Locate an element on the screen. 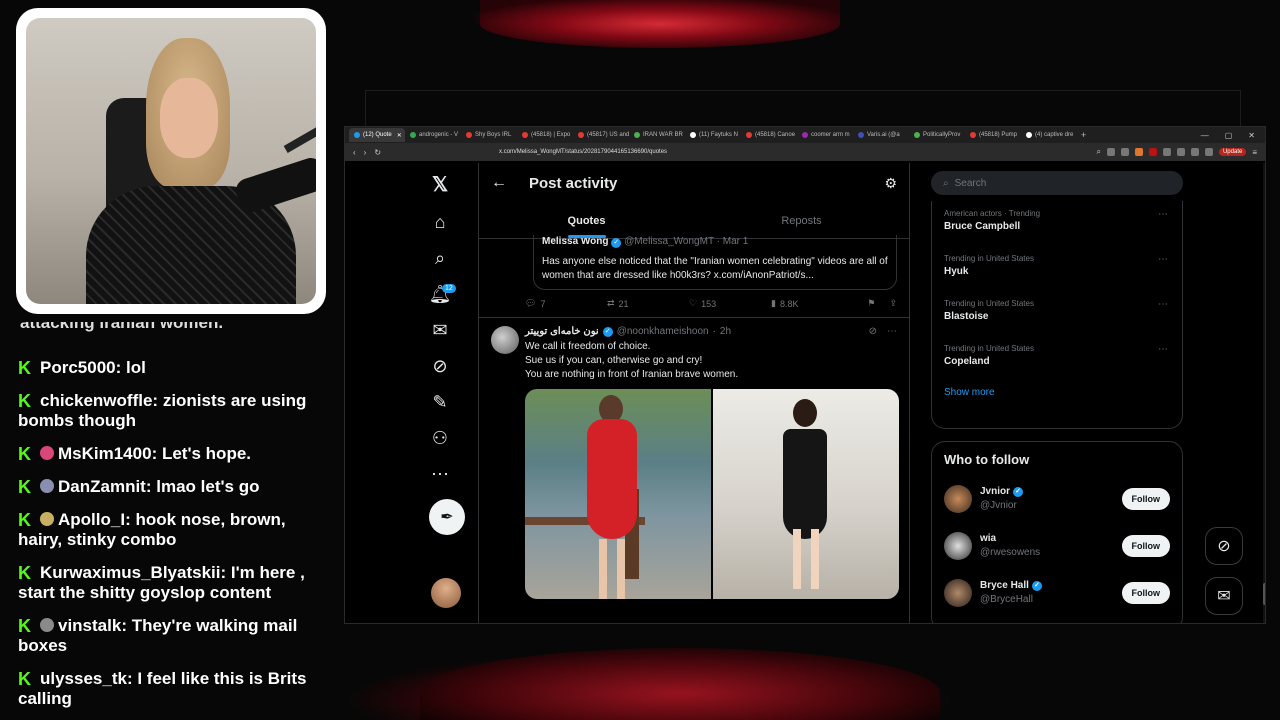 The height and width of the screenshot is (720, 1280). tweet-author-handle: @noonkhameishoon is located at coordinates (663, 331).